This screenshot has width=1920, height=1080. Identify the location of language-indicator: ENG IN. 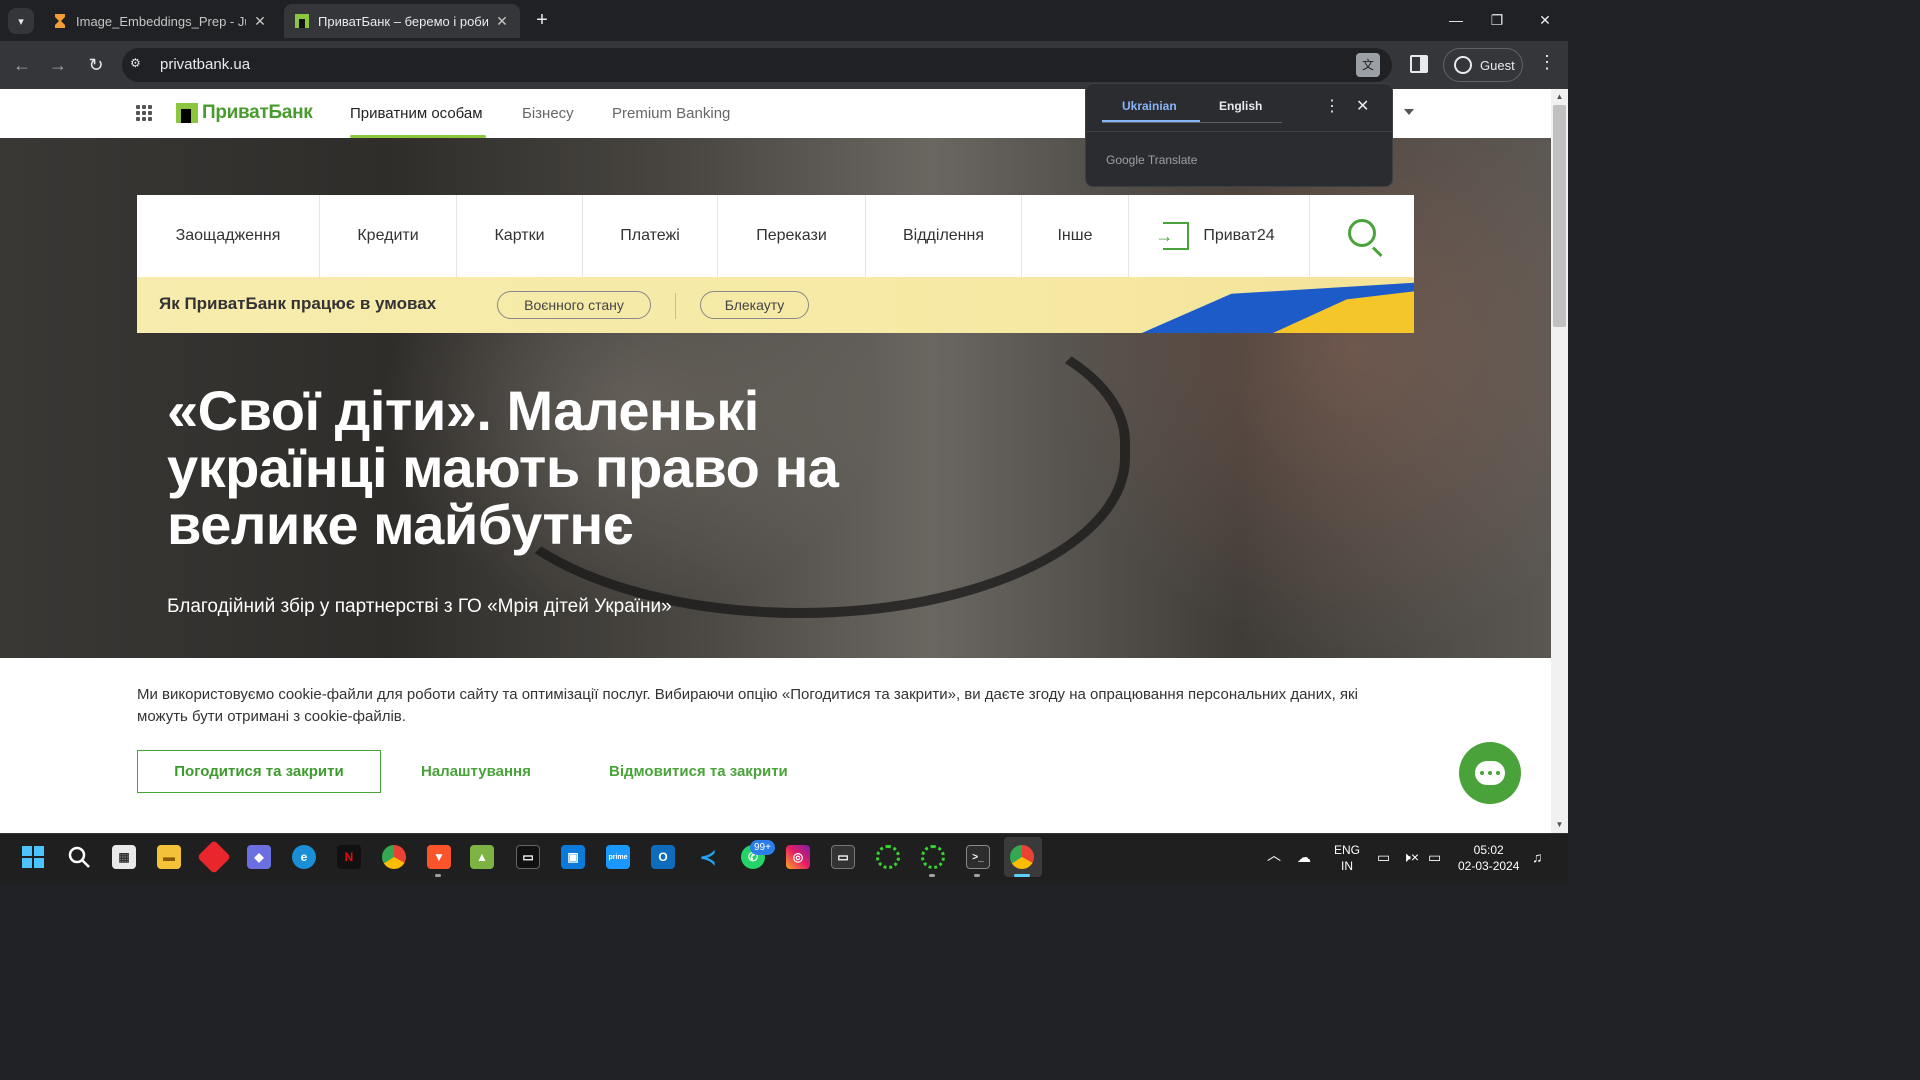
(1347, 858).